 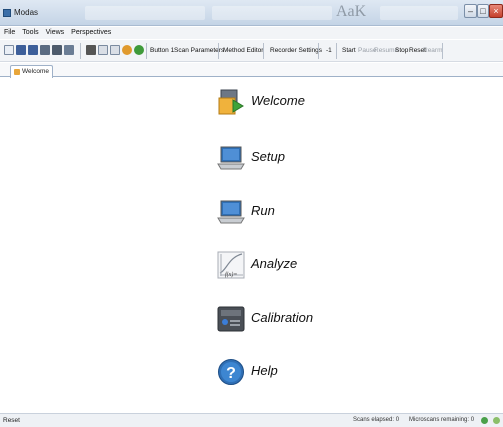 I want to click on redo-icon, so click(x=139, y=50).